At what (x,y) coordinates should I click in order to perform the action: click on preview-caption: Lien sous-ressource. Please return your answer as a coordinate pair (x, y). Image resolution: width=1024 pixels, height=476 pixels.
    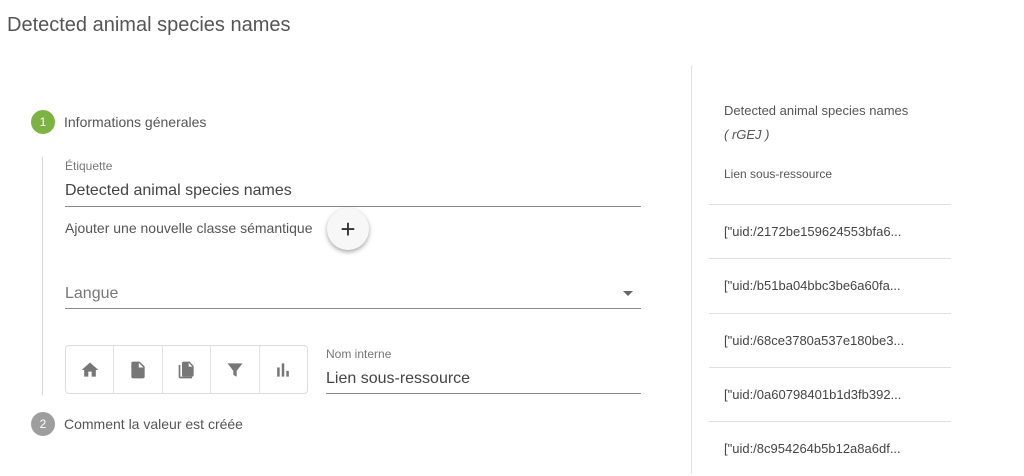
    Looking at the image, I should click on (778, 174).